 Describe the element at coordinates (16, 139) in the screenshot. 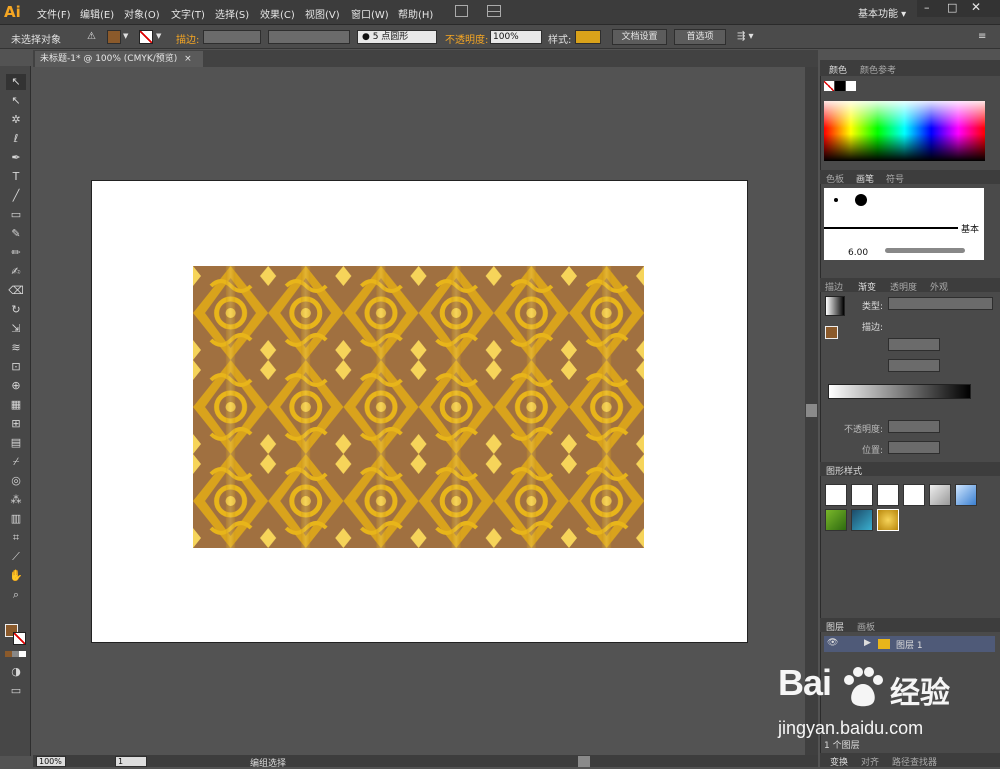

I see `lasso-tool-icon: ℓ` at that location.